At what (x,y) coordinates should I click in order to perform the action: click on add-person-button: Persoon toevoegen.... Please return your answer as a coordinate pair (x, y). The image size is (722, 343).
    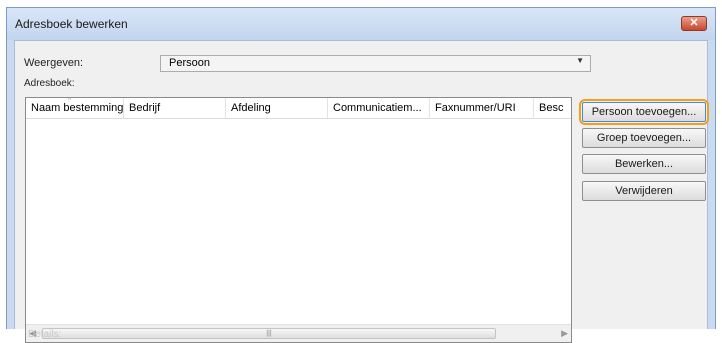
    Looking at the image, I should click on (644, 112).